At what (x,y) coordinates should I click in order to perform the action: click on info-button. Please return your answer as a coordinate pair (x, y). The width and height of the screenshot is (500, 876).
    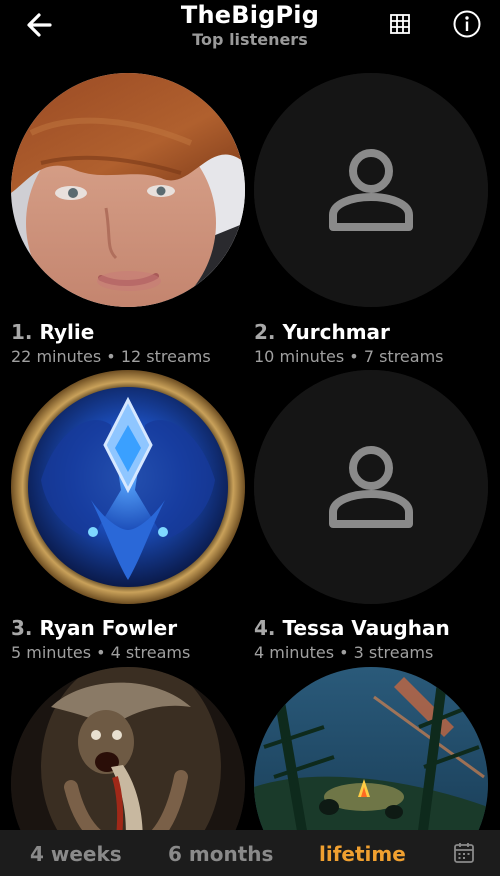
    Looking at the image, I should click on (467, 24).